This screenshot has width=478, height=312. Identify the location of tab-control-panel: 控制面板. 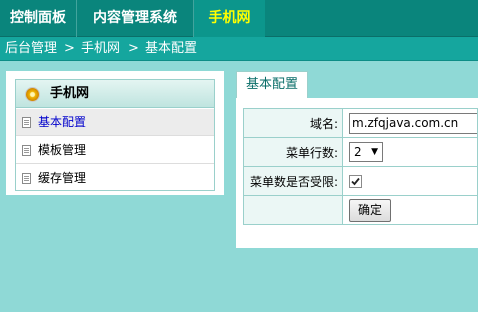
(38, 18).